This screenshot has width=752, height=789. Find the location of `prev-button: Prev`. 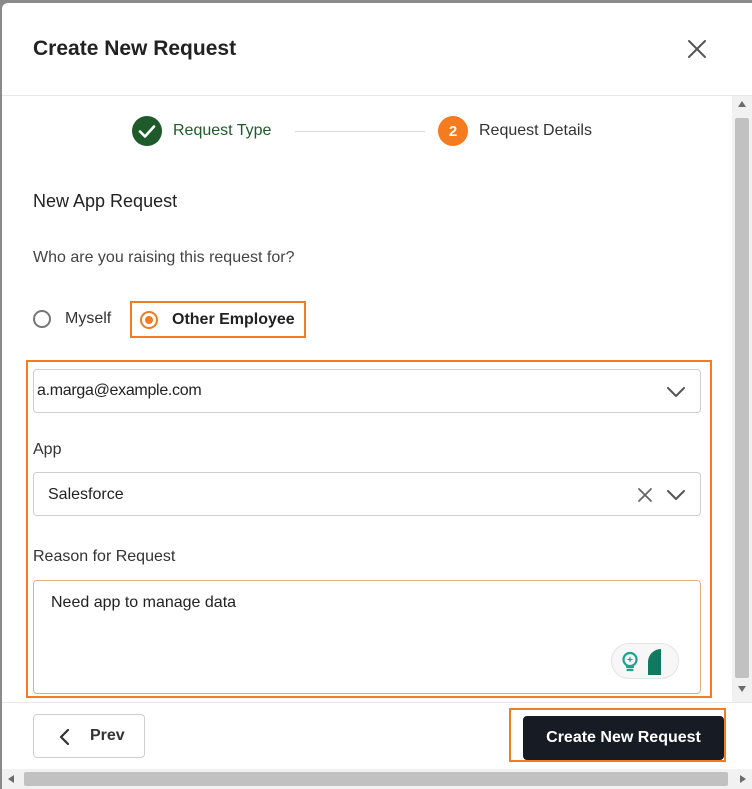

prev-button: Prev is located at coordinates (89, 736).